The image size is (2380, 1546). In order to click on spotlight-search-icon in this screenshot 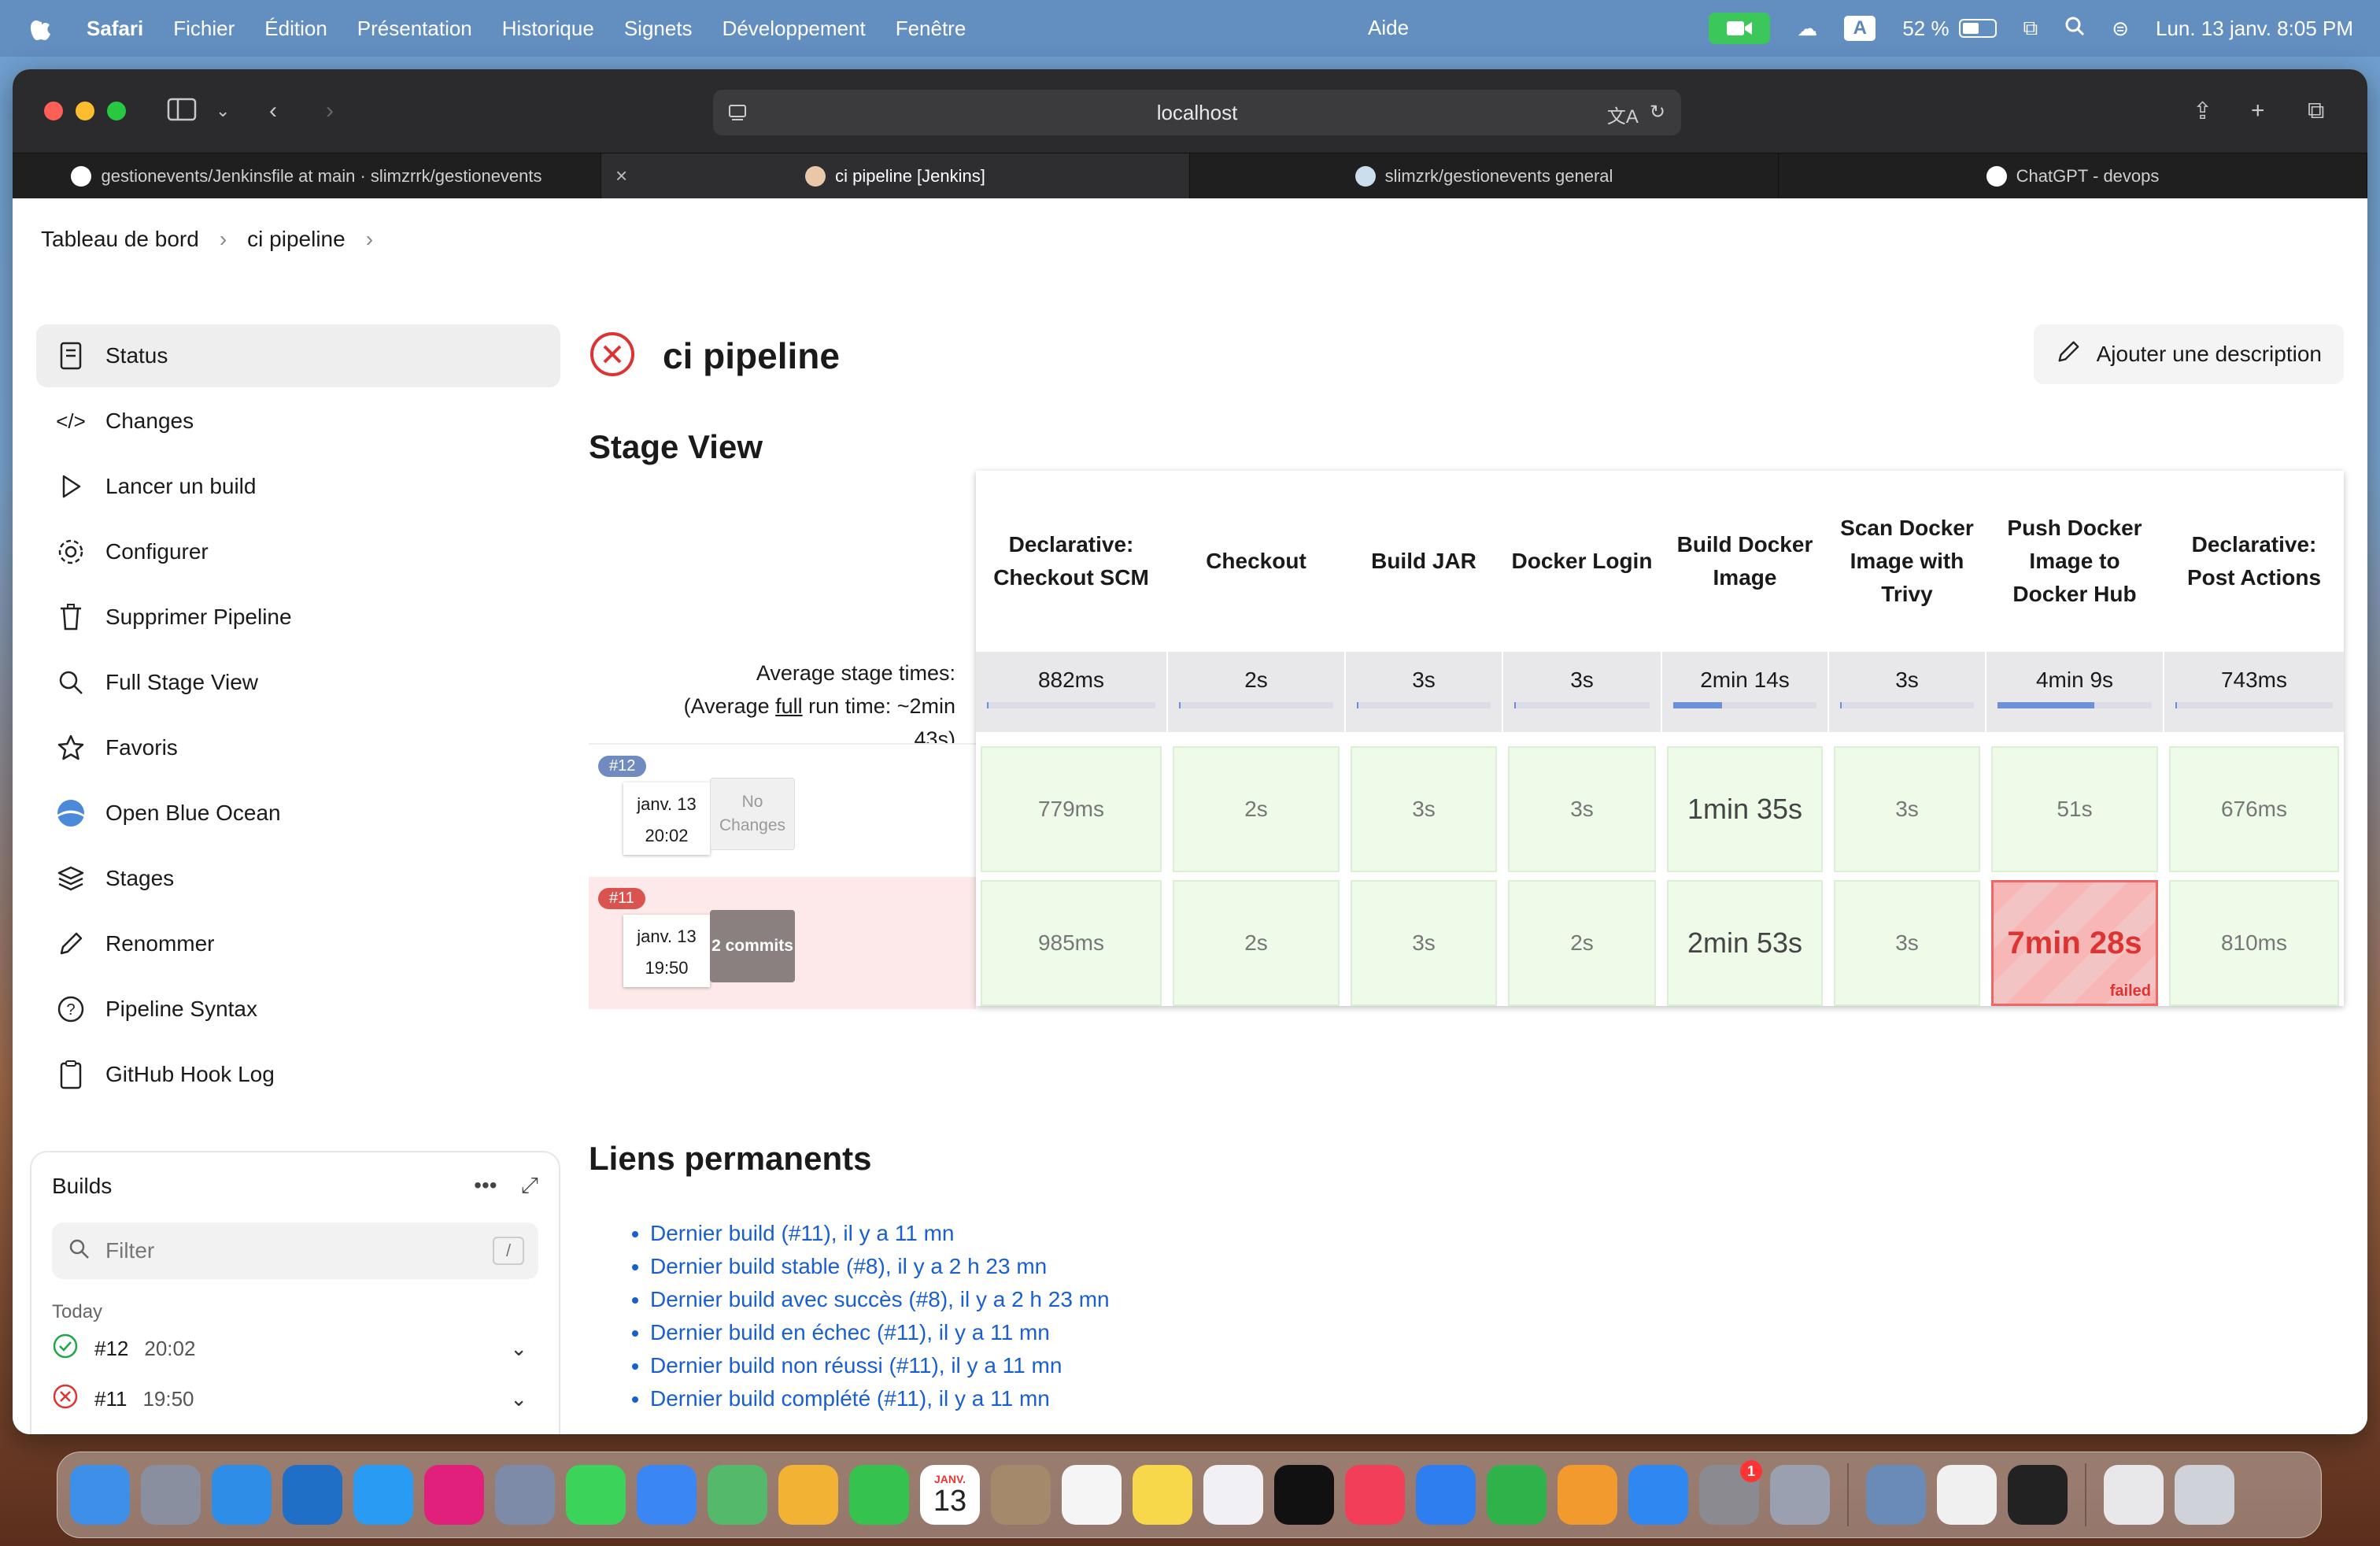, I will do `click(2074, 29)`.